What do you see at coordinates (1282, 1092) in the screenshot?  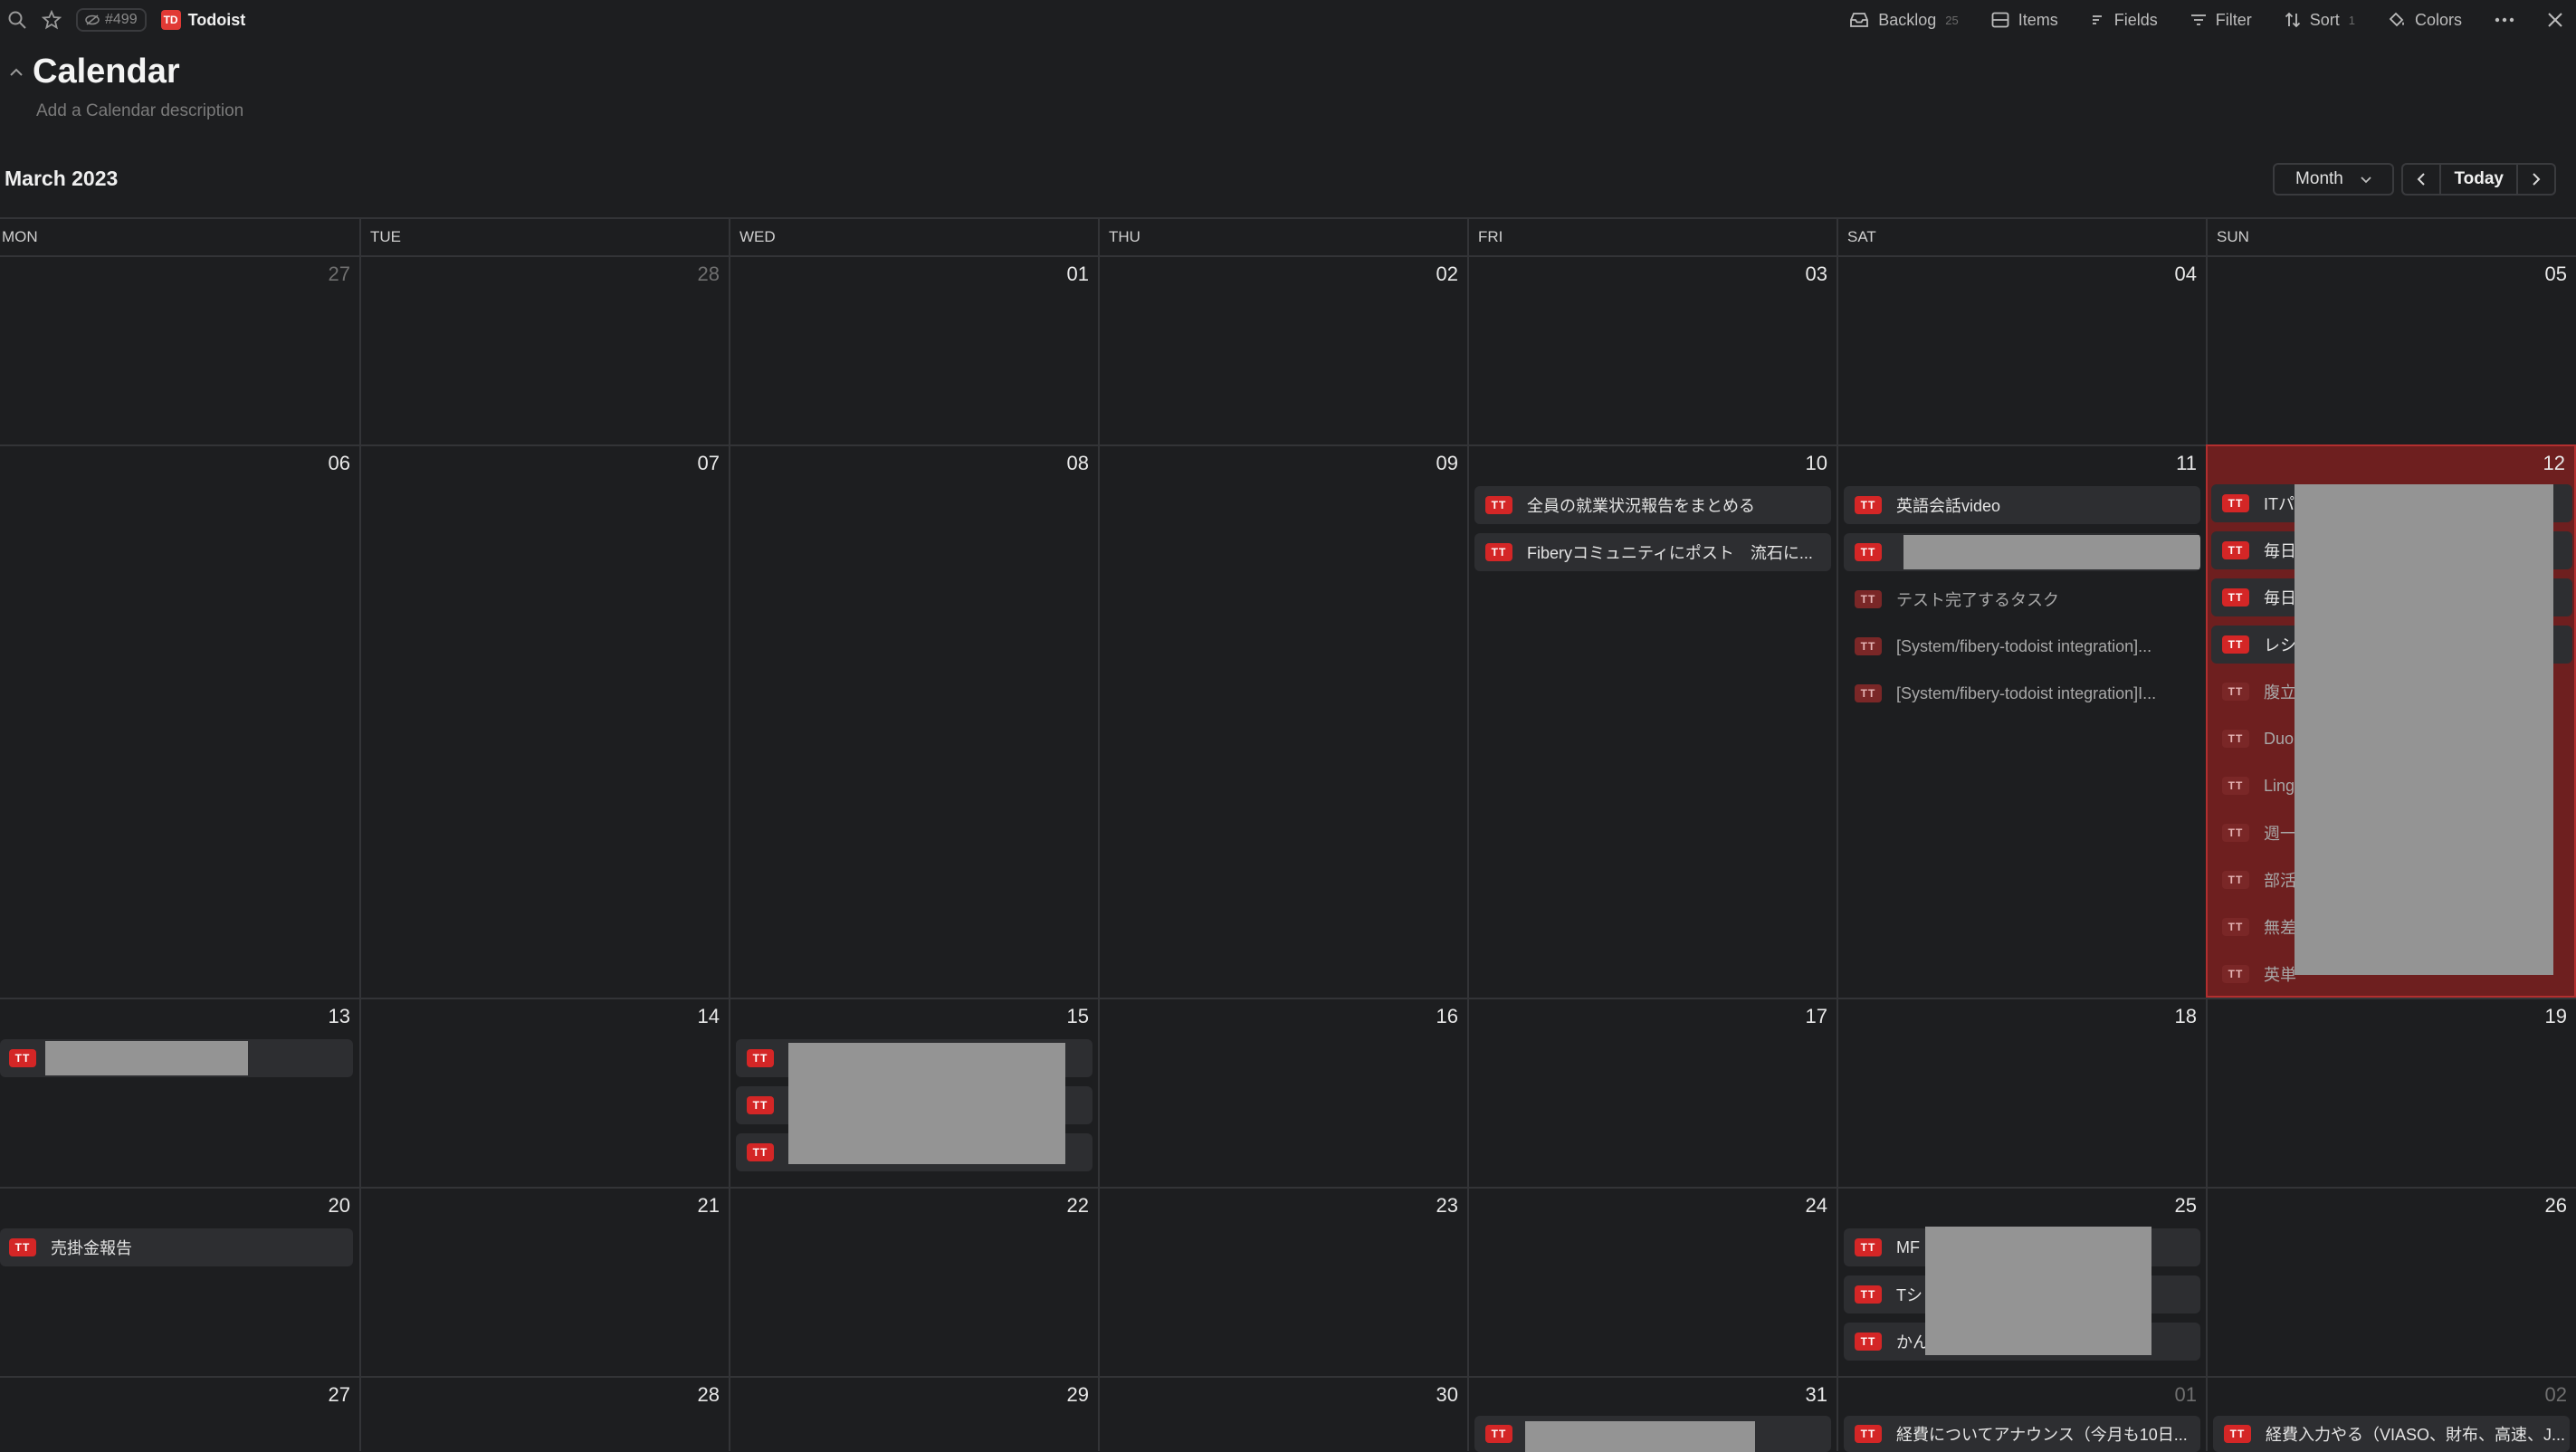 I see `day-cell: 16` at bounding box center [1282, 1092].